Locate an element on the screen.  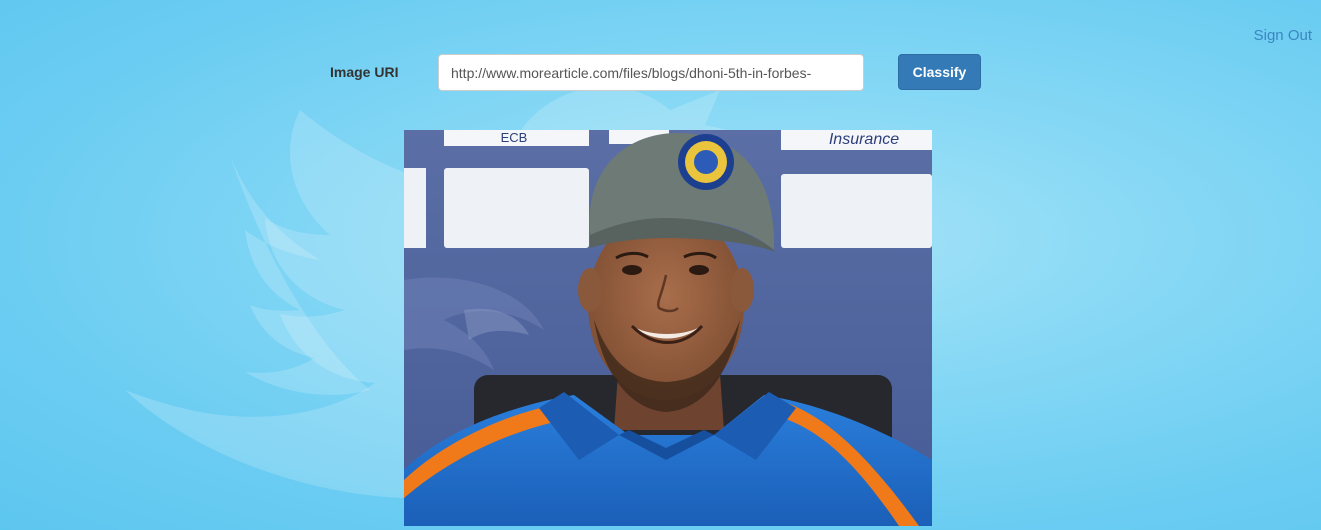
classify-button: Classify is located at coordinates (939, 72).